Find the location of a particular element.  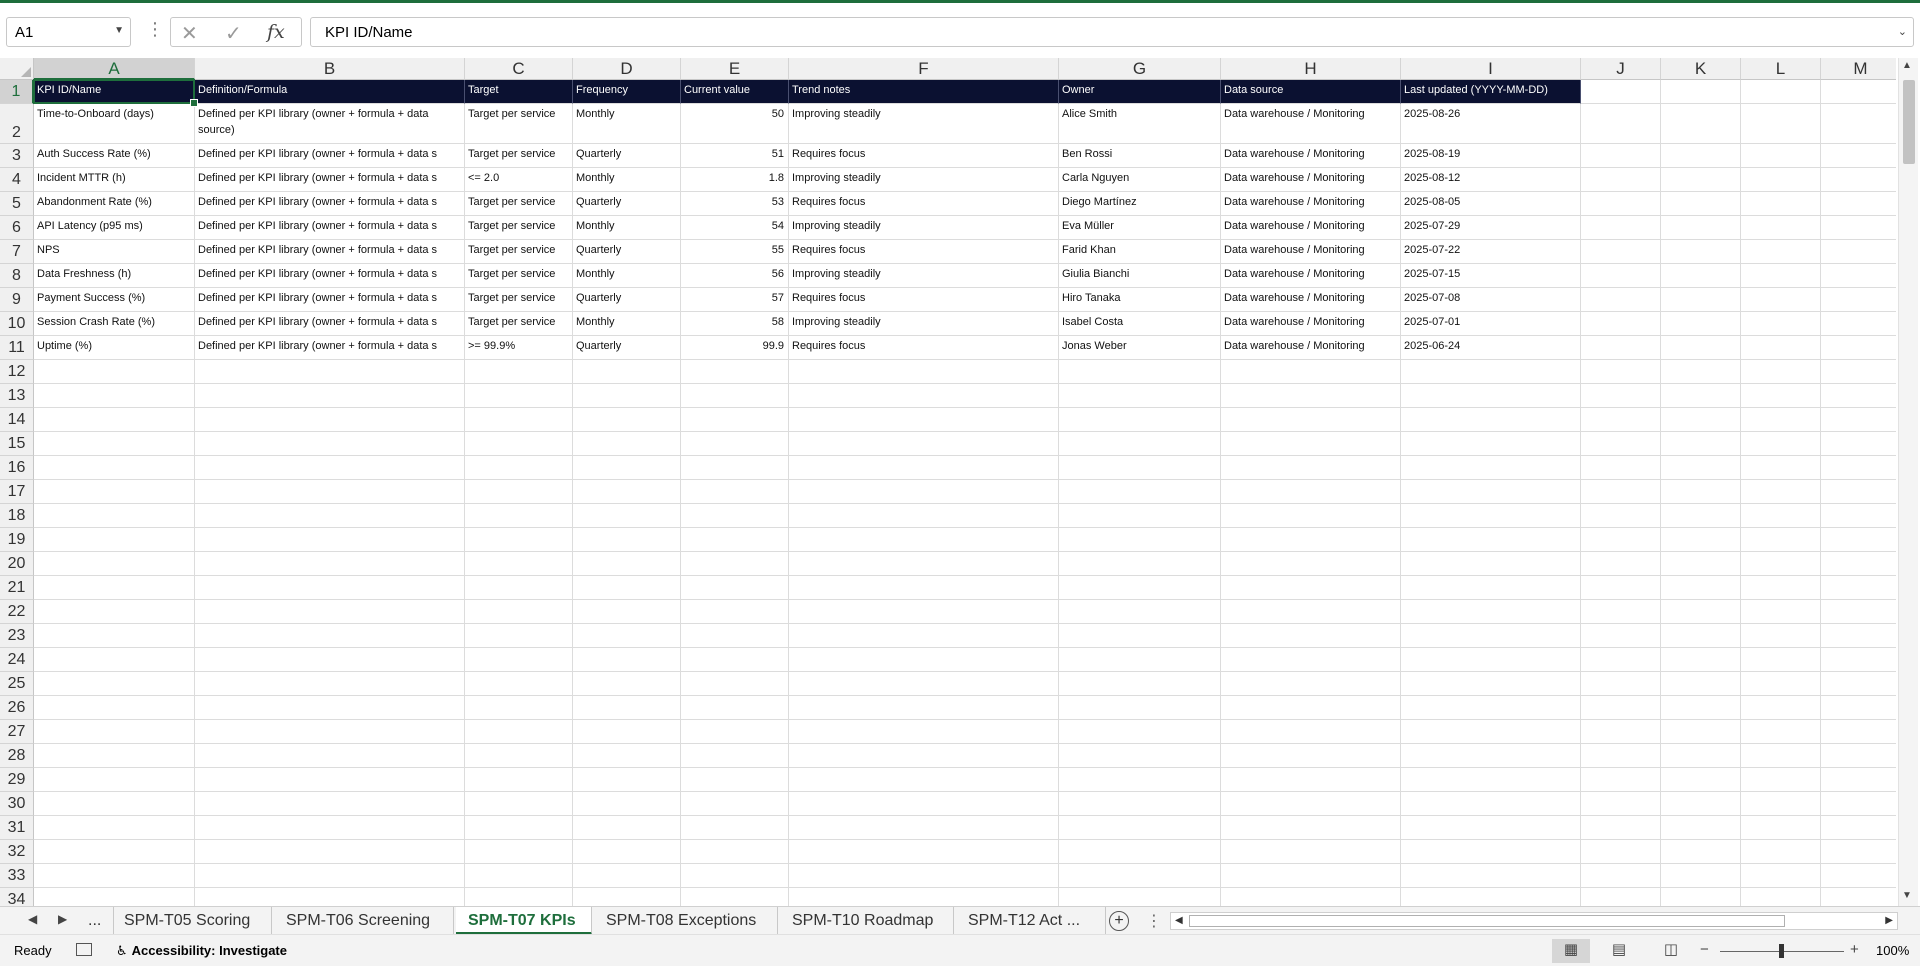

cell-e25 is located at coordinates (735, 684).